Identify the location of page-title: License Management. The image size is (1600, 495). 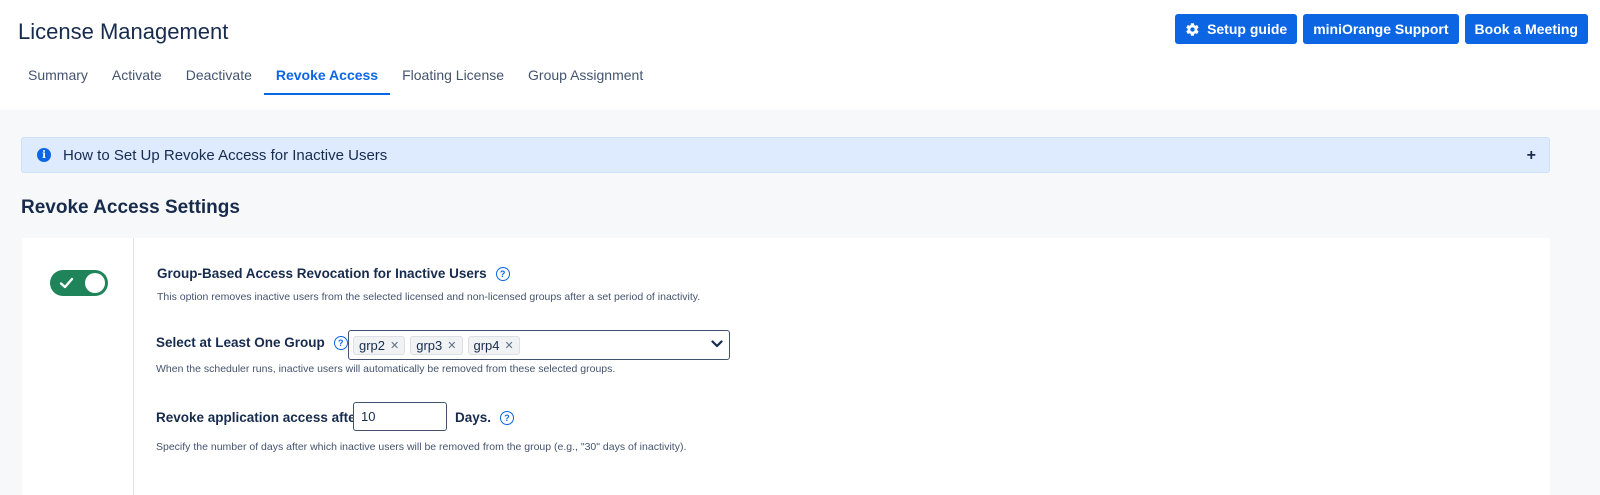
(123, 31).